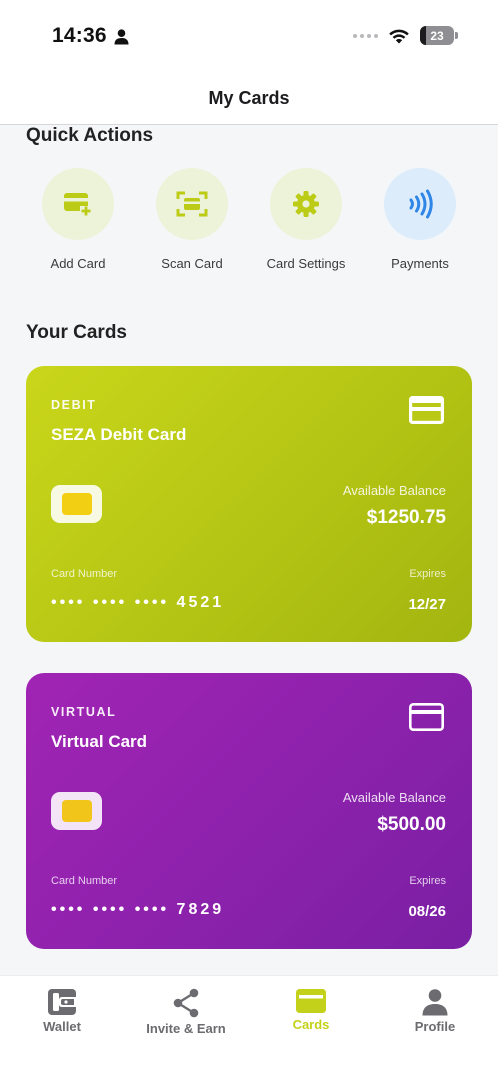 Image resolution: width=498 pixels, height=1080 pixels. What do you see at coordinates (192, 263) in the screenshot?
I see `scan-card-label: Scan Card` at bounding box center [192, 263].